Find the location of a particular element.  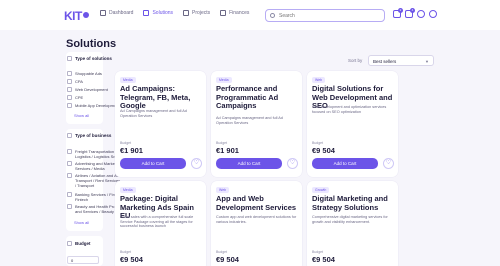

favorites-badge: 2 is located at coordinates (400, 10).